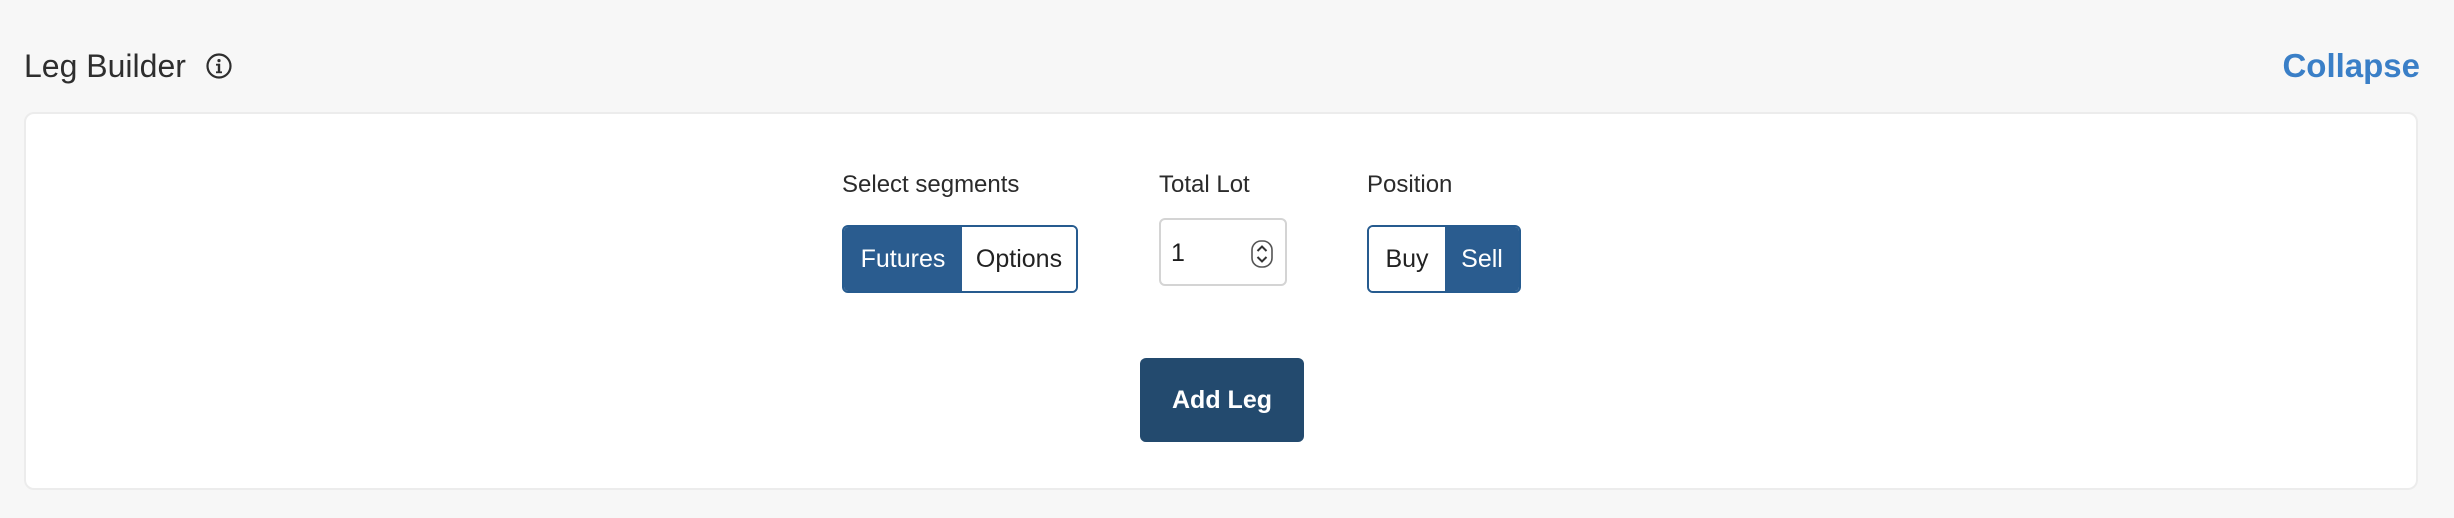  What do you see at coordinates (1204, 184) in the screenshot?
I see `total-lot-label: Total Lot` at bounding box center [1204, 184].